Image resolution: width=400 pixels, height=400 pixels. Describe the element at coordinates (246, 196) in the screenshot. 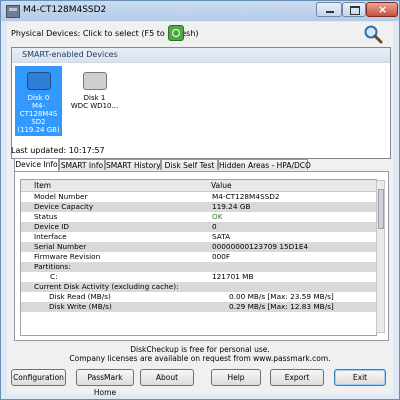

I see `row-value: M4-CT128M4SSD2` at that location.